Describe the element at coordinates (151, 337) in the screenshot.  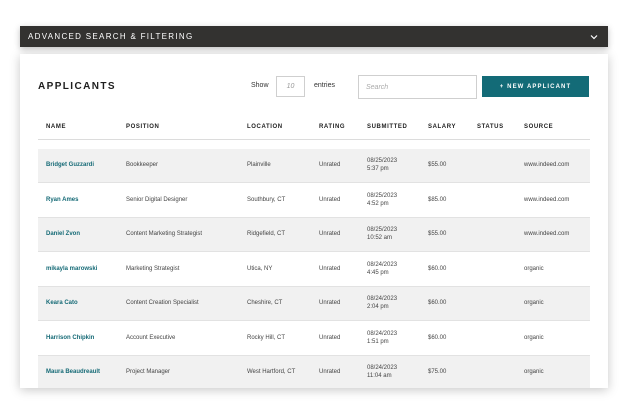
I see `position-cell: Account Executive` at that location.